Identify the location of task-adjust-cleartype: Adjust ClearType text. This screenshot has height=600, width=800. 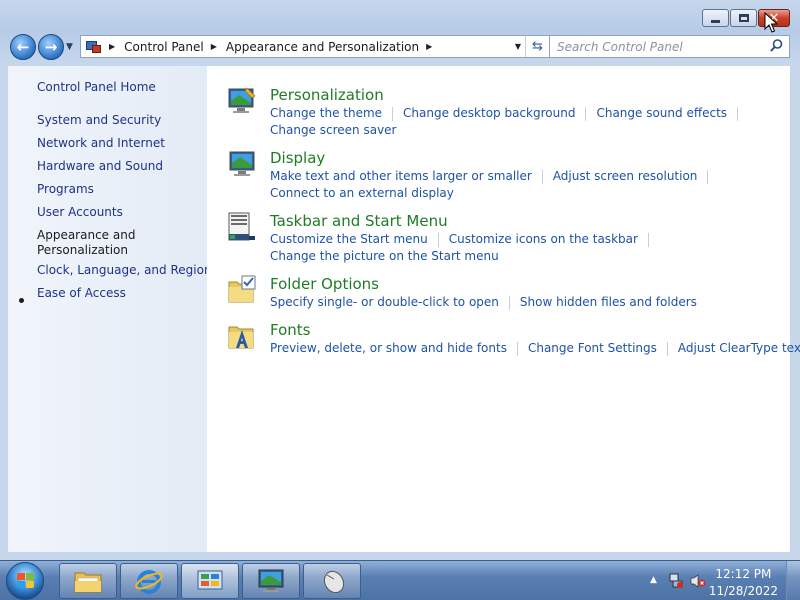
(739, 348).